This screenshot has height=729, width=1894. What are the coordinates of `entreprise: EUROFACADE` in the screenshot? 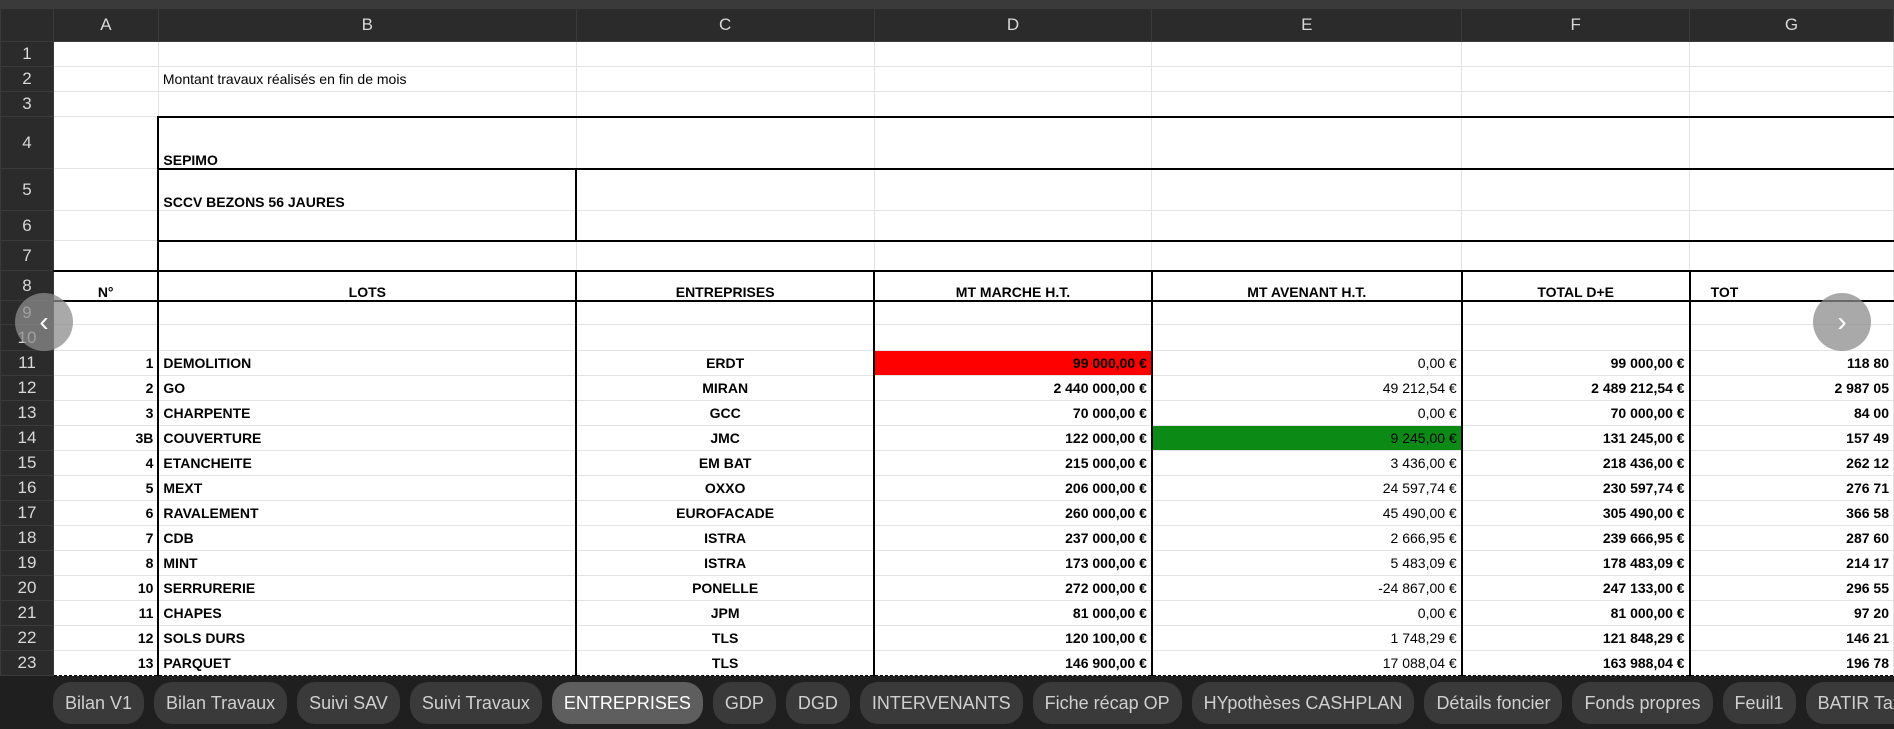 It's located at (725, 513).